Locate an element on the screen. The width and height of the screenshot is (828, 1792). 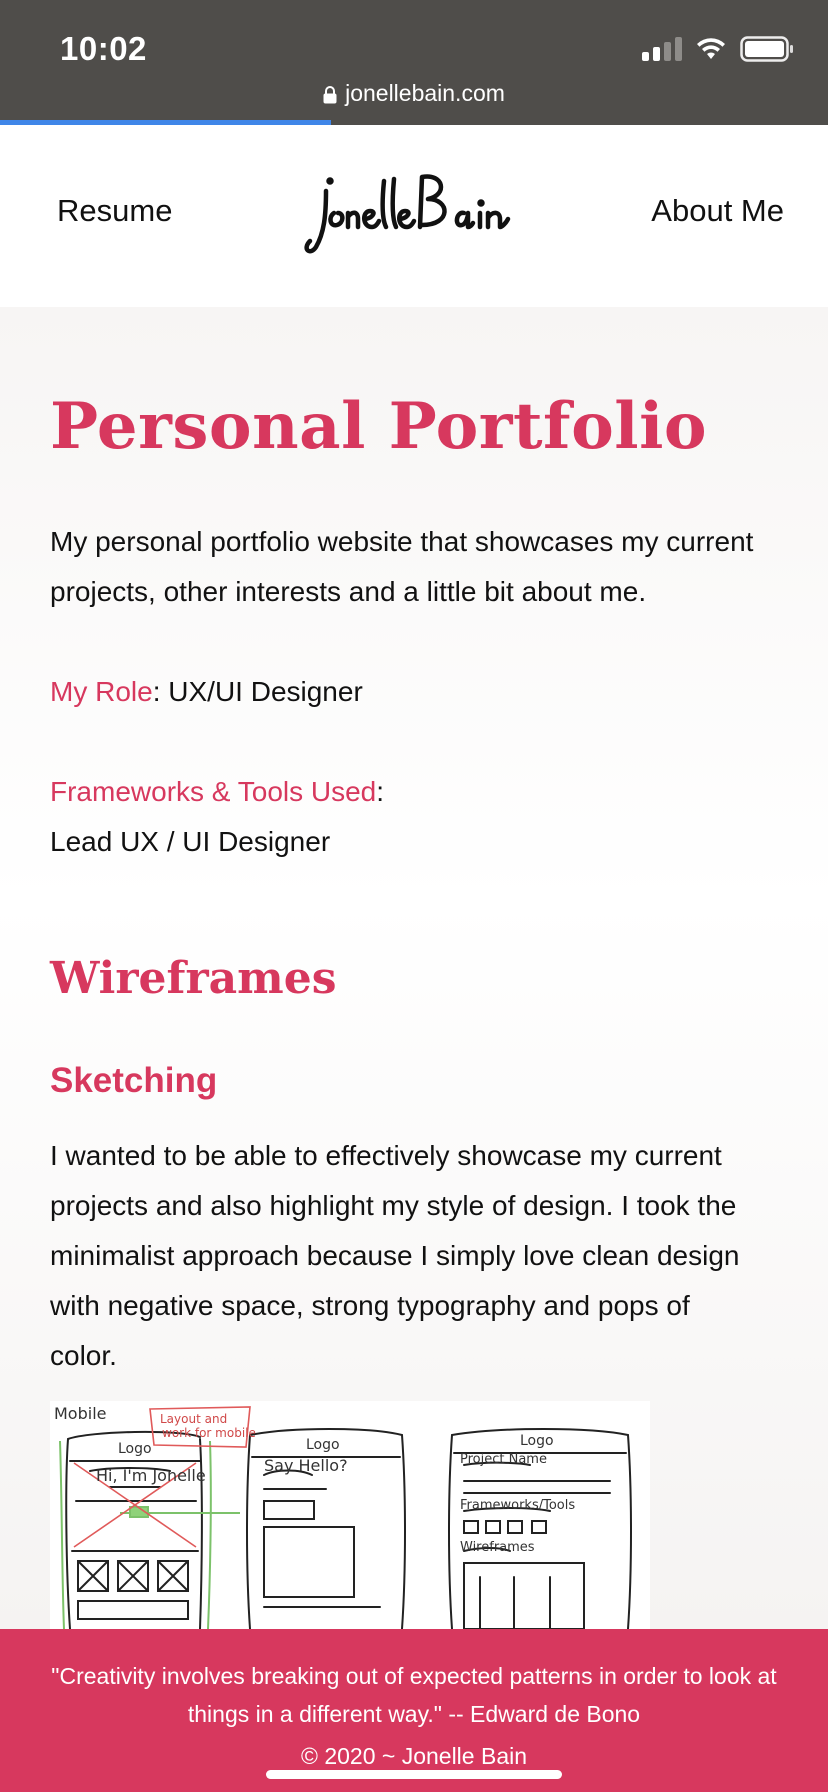
wifi-icon is located at coordinates (711, 48).